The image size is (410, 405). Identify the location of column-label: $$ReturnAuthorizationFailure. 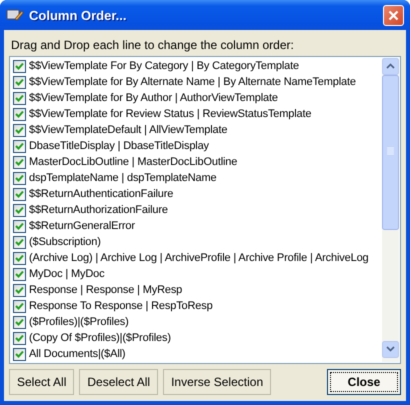
(98, 210).